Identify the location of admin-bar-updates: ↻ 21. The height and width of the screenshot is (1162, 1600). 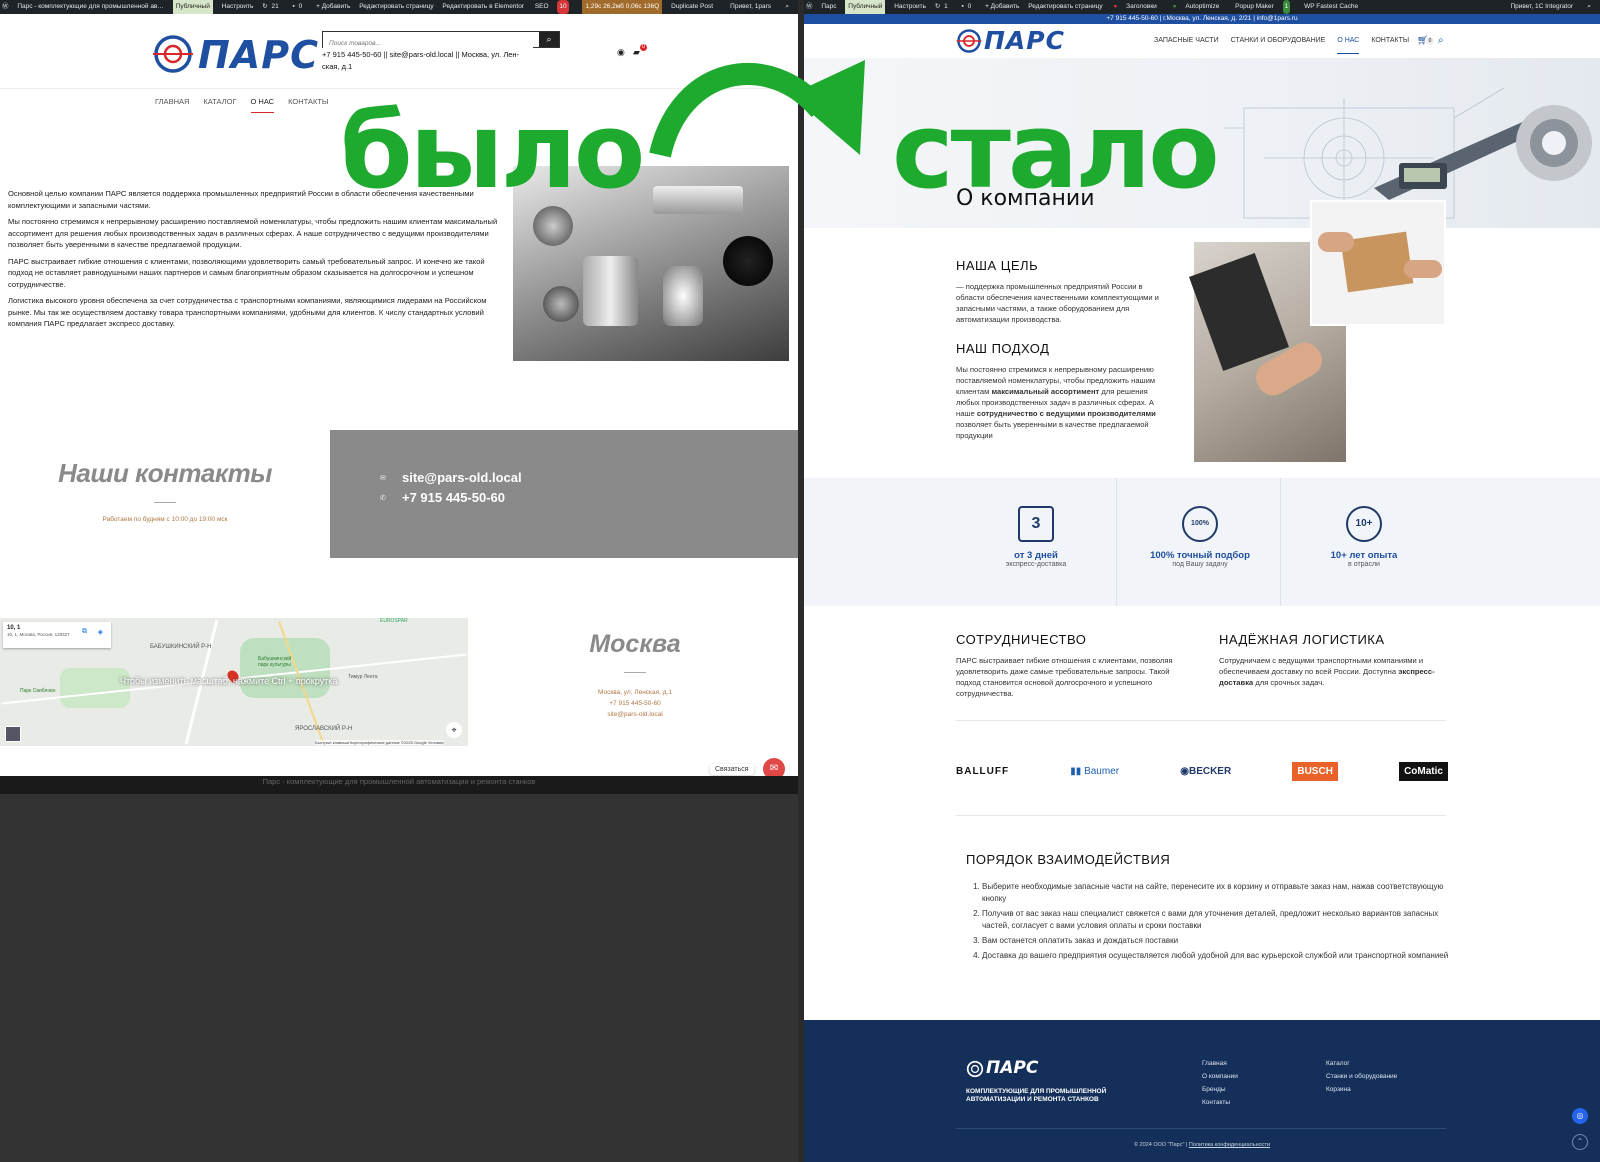
(273, 7).